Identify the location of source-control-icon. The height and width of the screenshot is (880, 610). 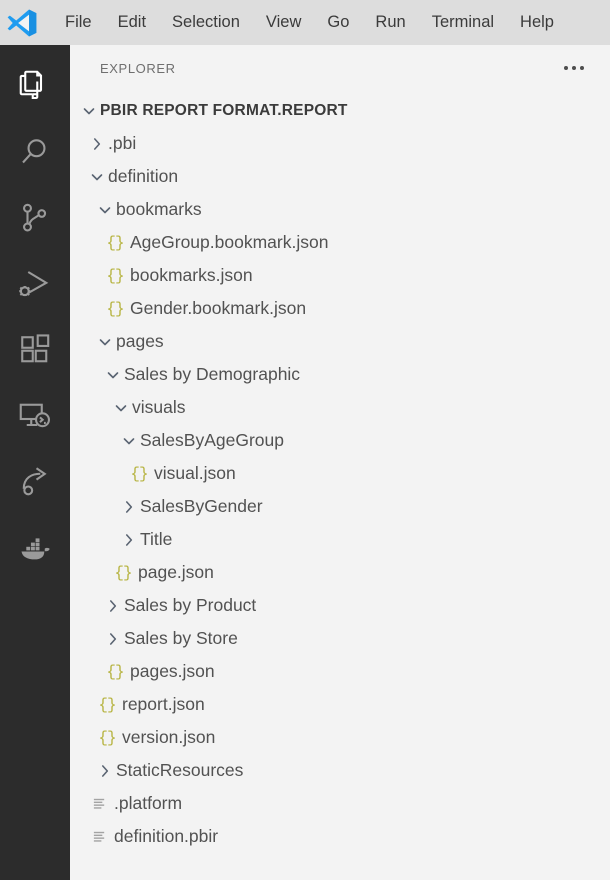
(34, 217).